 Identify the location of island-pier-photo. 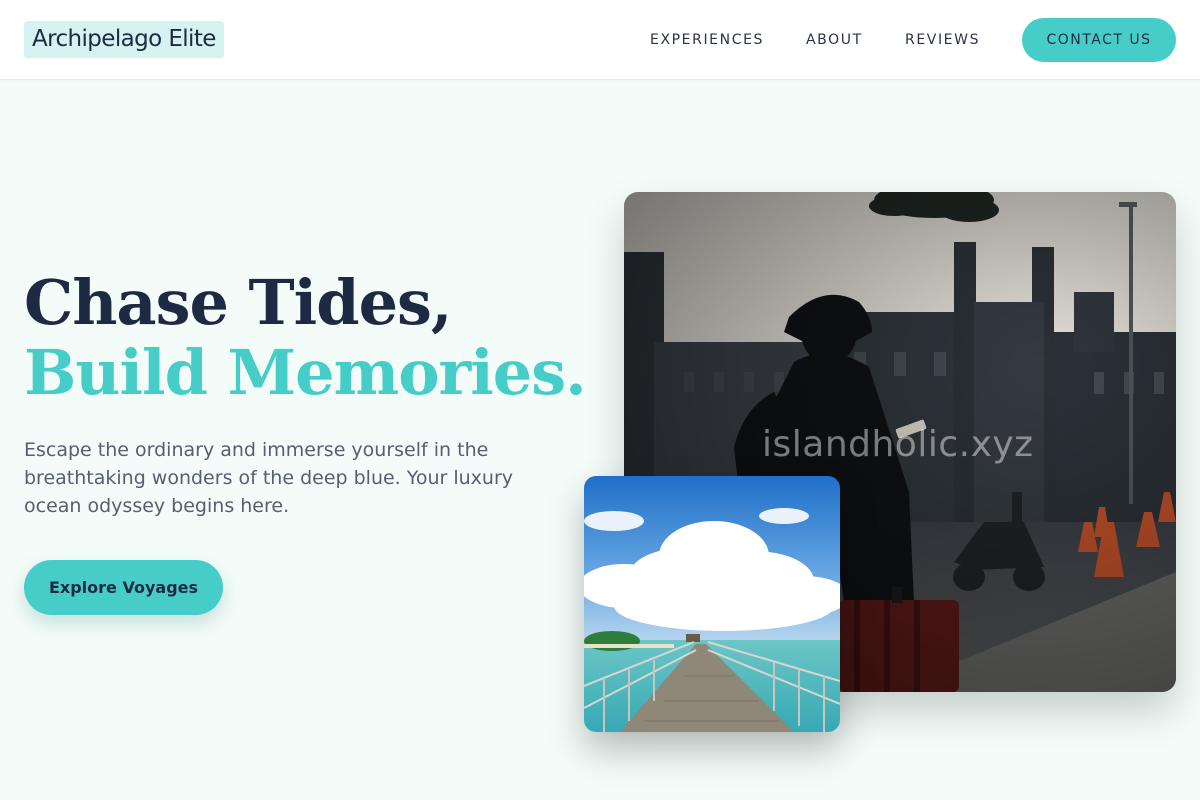
(712, 604).